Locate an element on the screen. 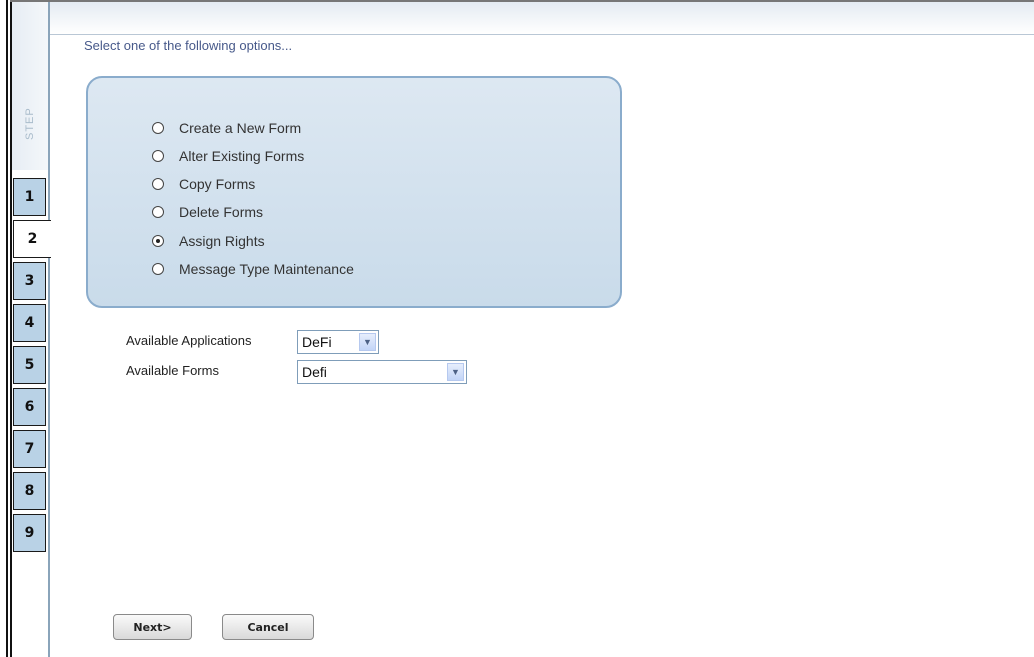  cancel-button: Cancel is located at coordinates (268, 627).